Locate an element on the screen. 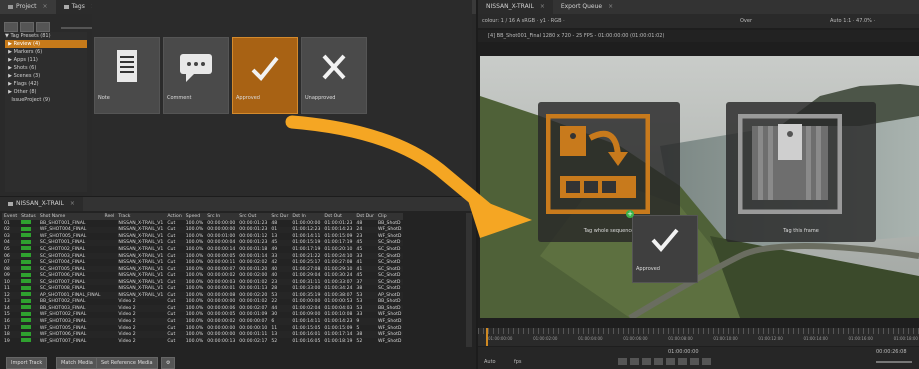 This screenshot has width=919, height=369. fps-mode: Auto is located at coordinates (490, 362).